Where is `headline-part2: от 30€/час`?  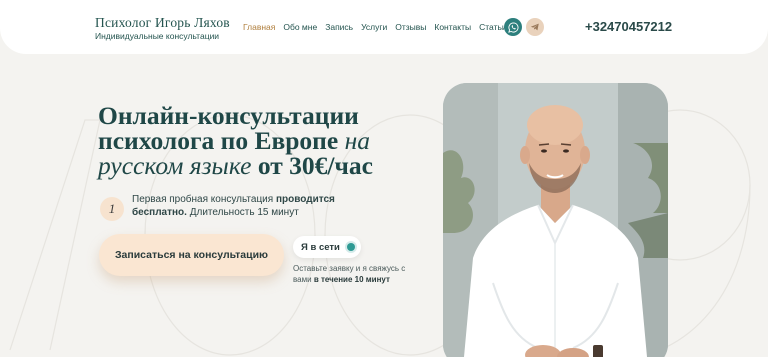
headline-part2: от 30€/час is located at coordinates (312, 165).